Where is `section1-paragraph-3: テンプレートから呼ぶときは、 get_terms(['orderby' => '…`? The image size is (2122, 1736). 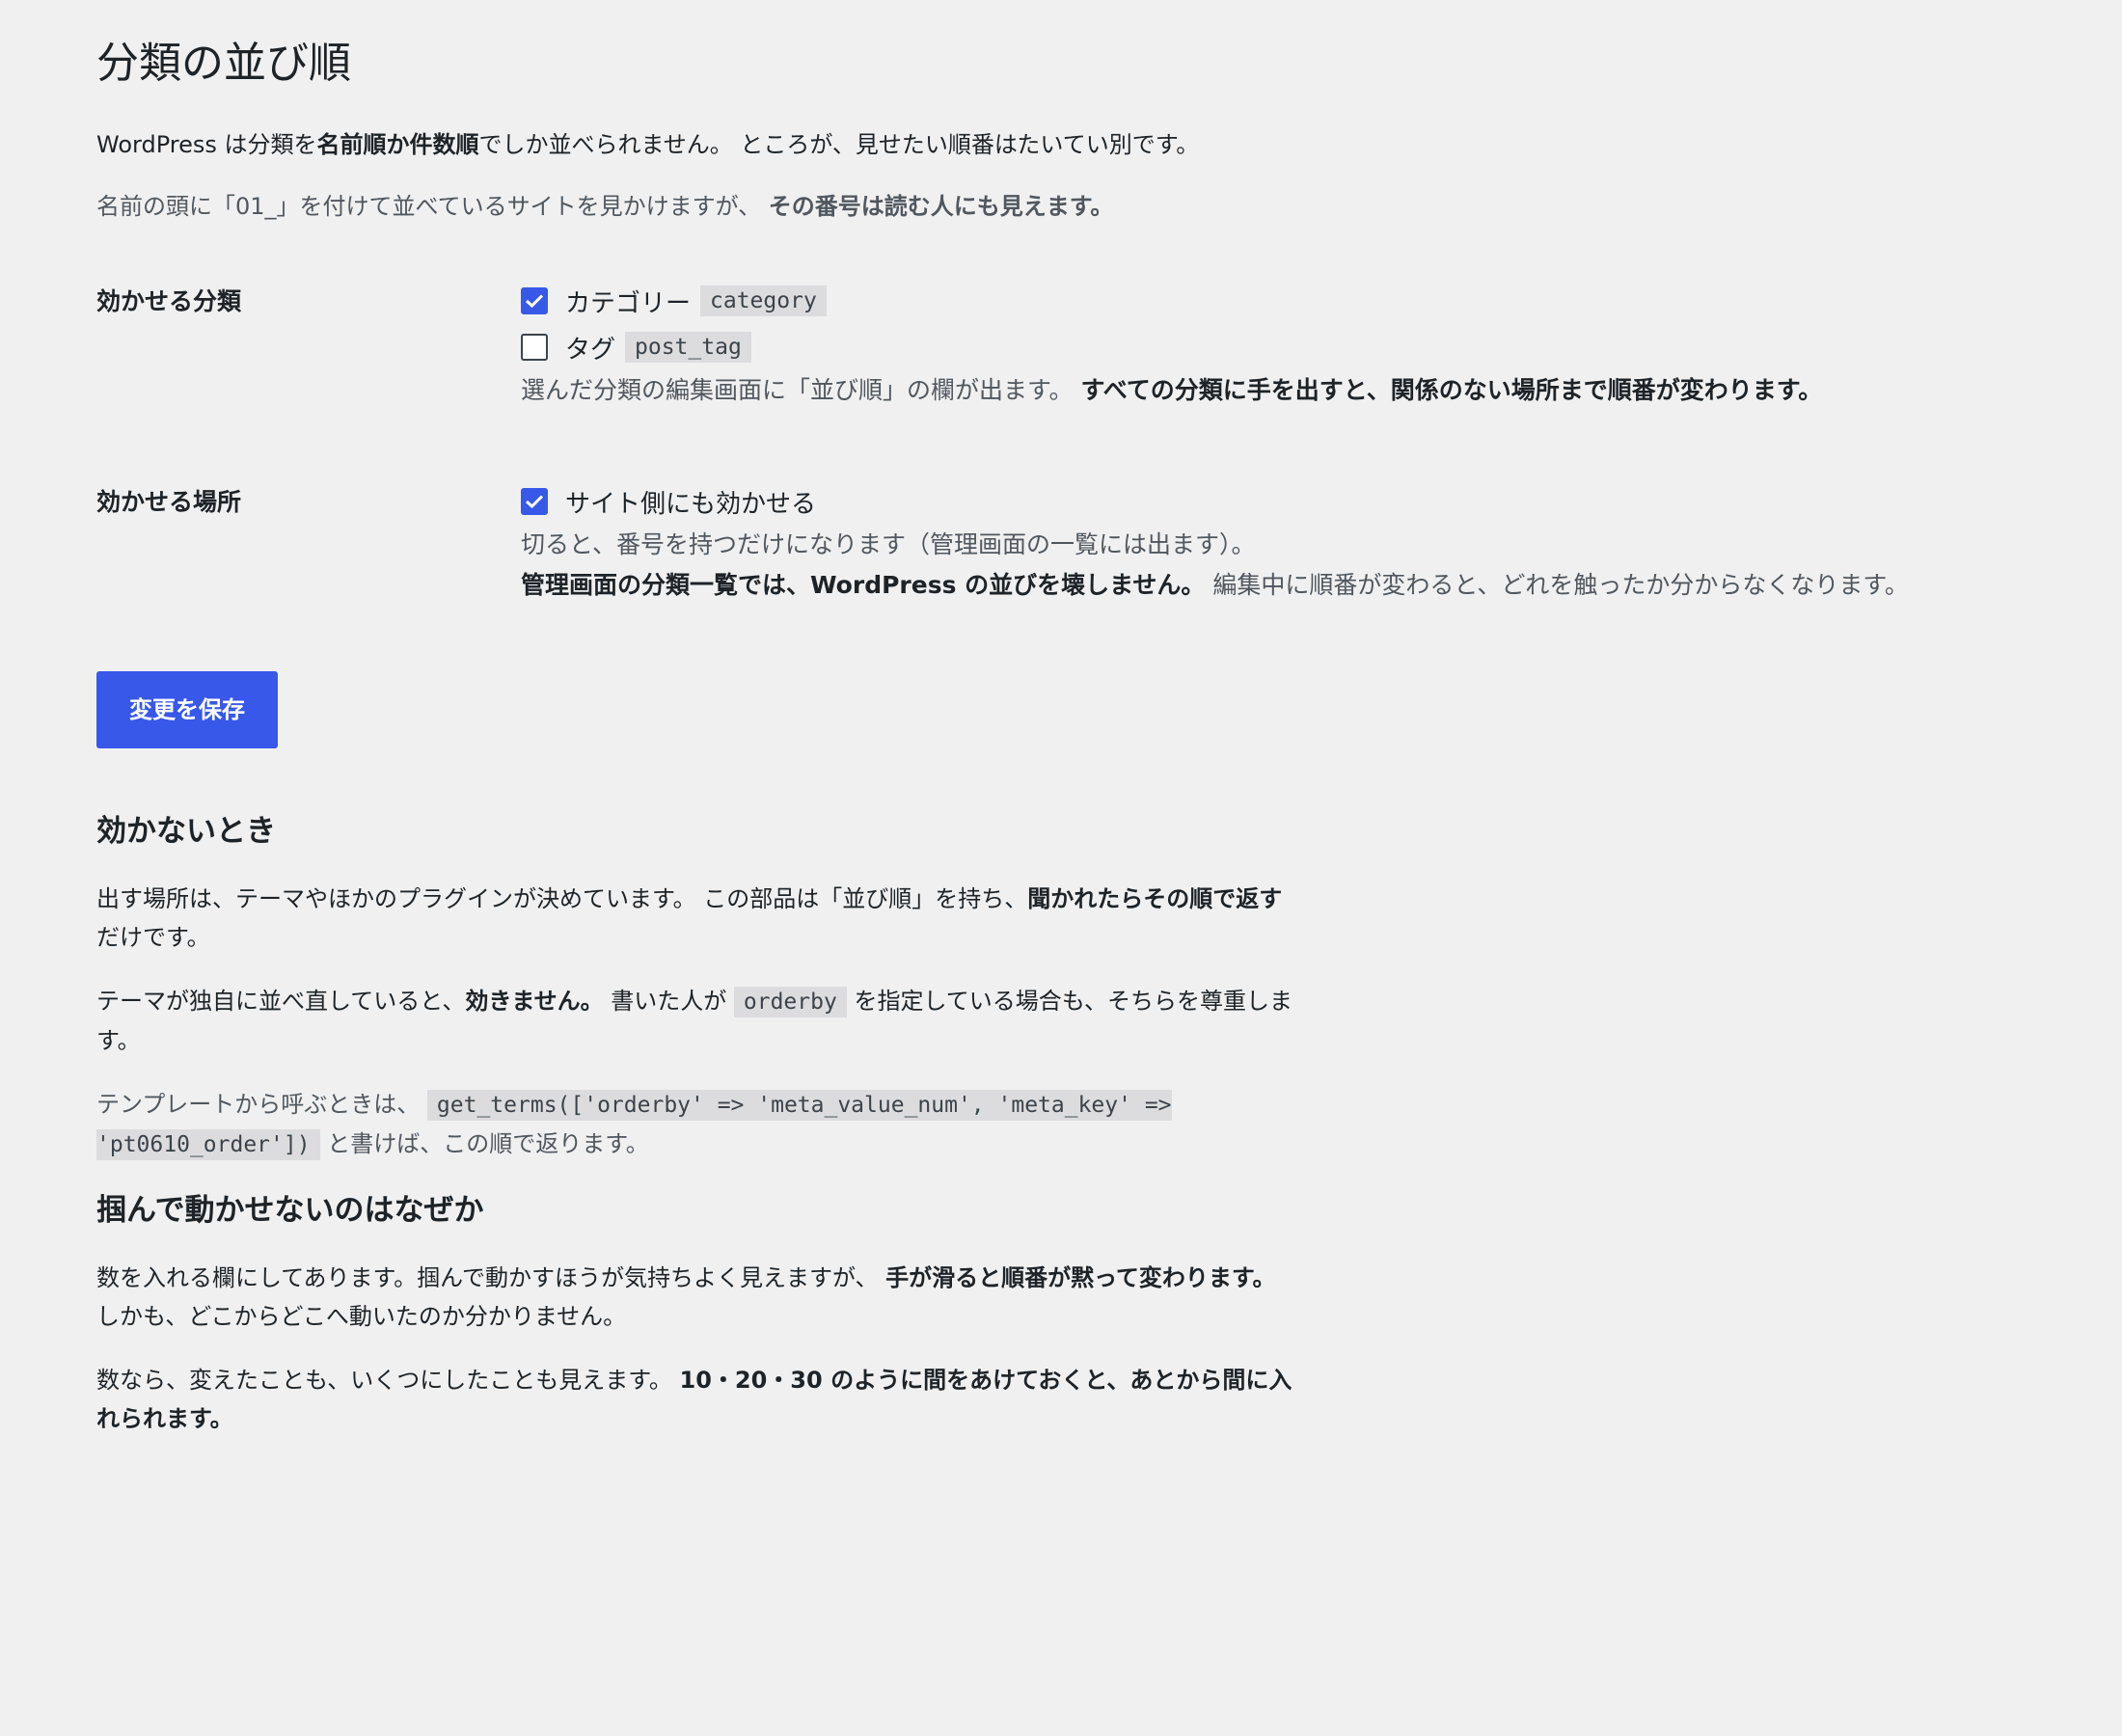
section1-paragraph-3: テンプレートから呼ぶときは、 get_terms(['orderby' => '… is located at coordinates (699, 1124).